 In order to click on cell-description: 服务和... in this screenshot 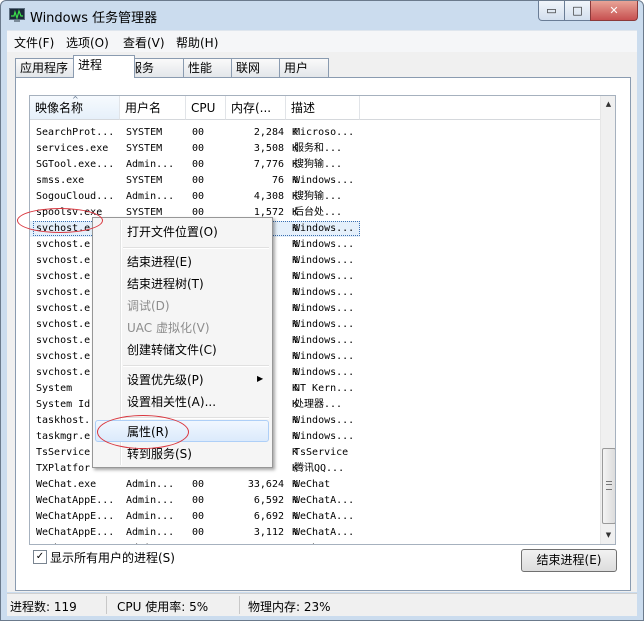, I will do `click(318, 148)`.